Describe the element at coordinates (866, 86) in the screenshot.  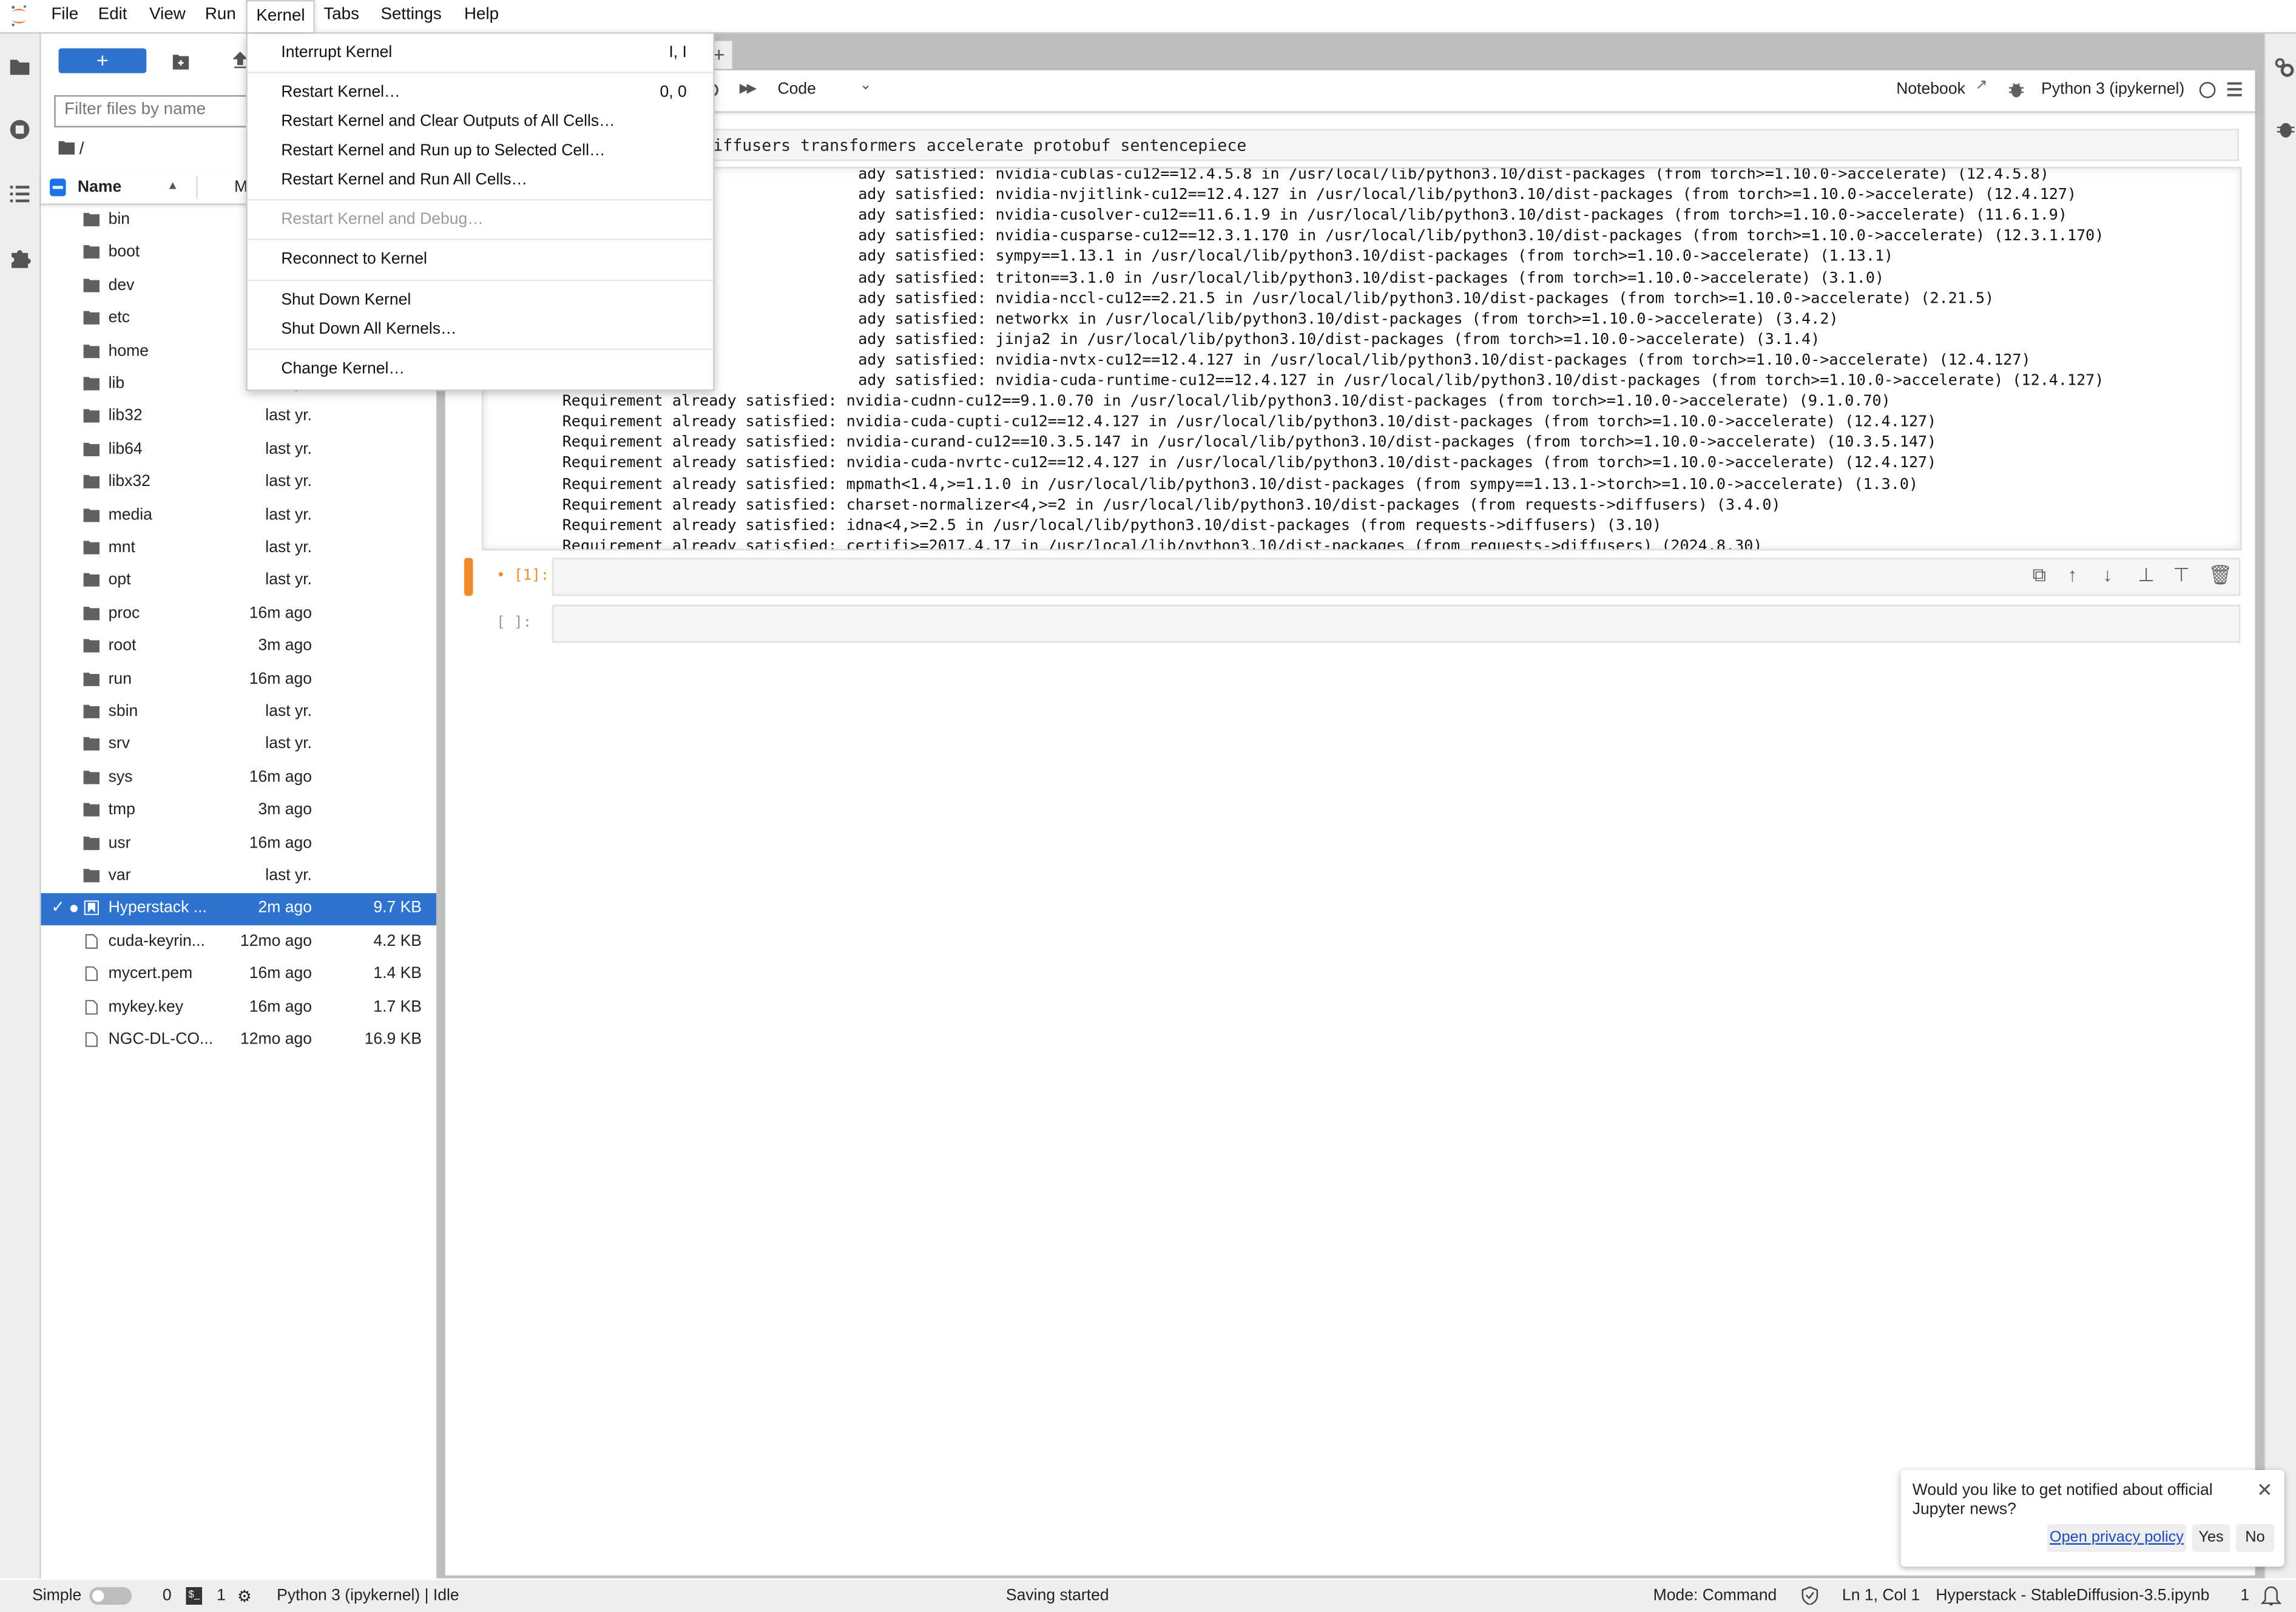
I see `chevron-down-icon: ⌄` at that location.